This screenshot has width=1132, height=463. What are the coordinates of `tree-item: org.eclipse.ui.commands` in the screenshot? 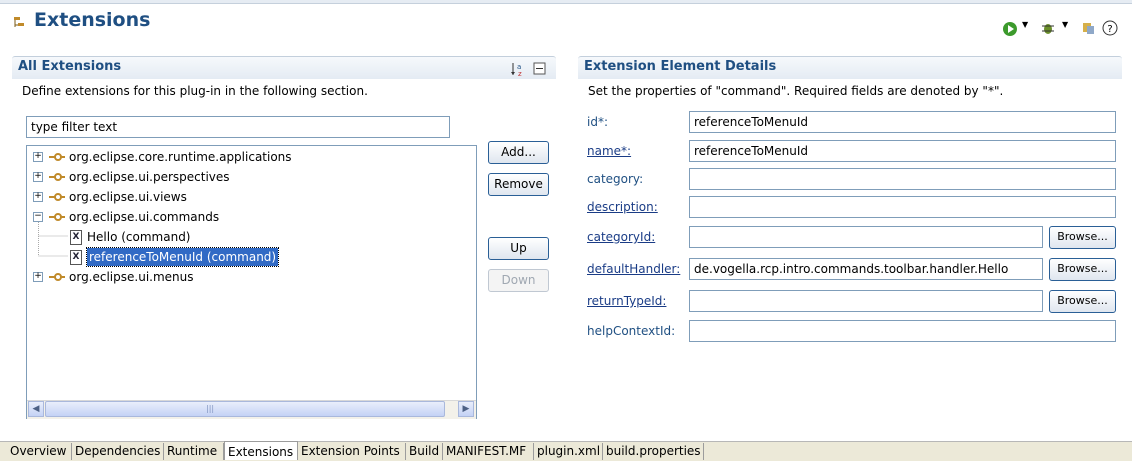 It's located at (144, 217).